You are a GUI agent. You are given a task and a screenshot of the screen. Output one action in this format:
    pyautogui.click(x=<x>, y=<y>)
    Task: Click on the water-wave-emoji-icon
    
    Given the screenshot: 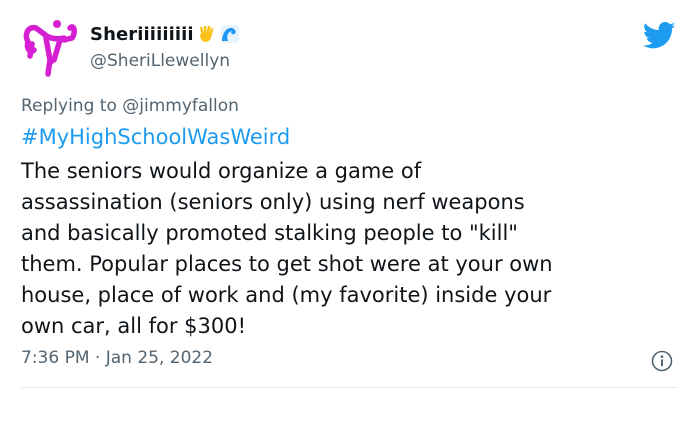 What is the action you would take?
    pyautogui.click(x=230, y=34)
    